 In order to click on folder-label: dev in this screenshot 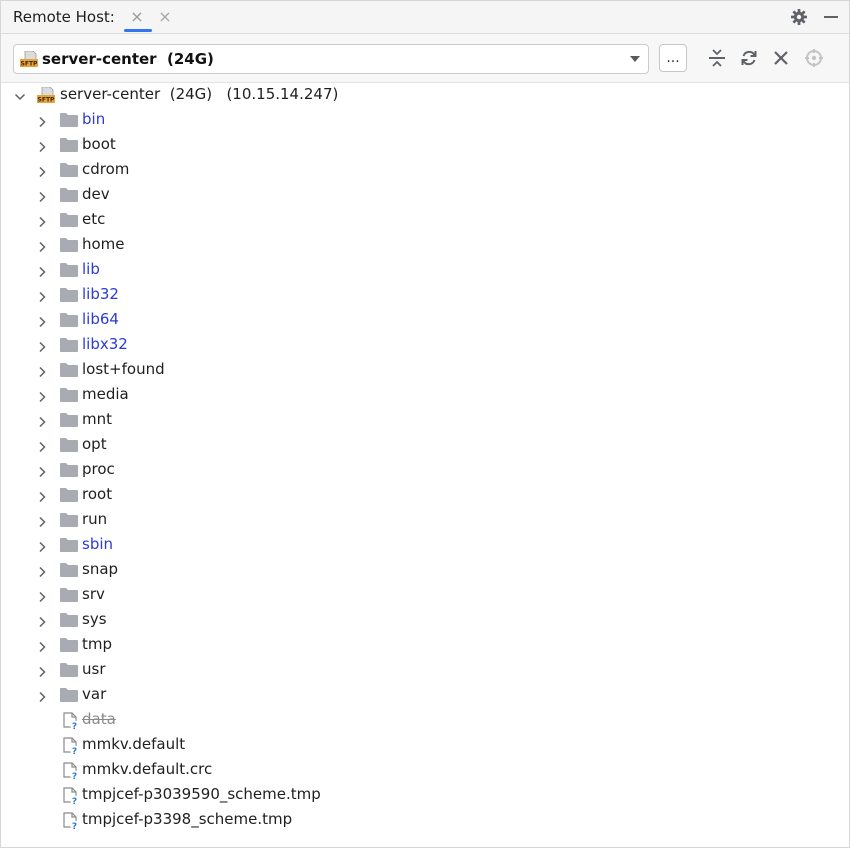, I will do `click(96, 194)`.